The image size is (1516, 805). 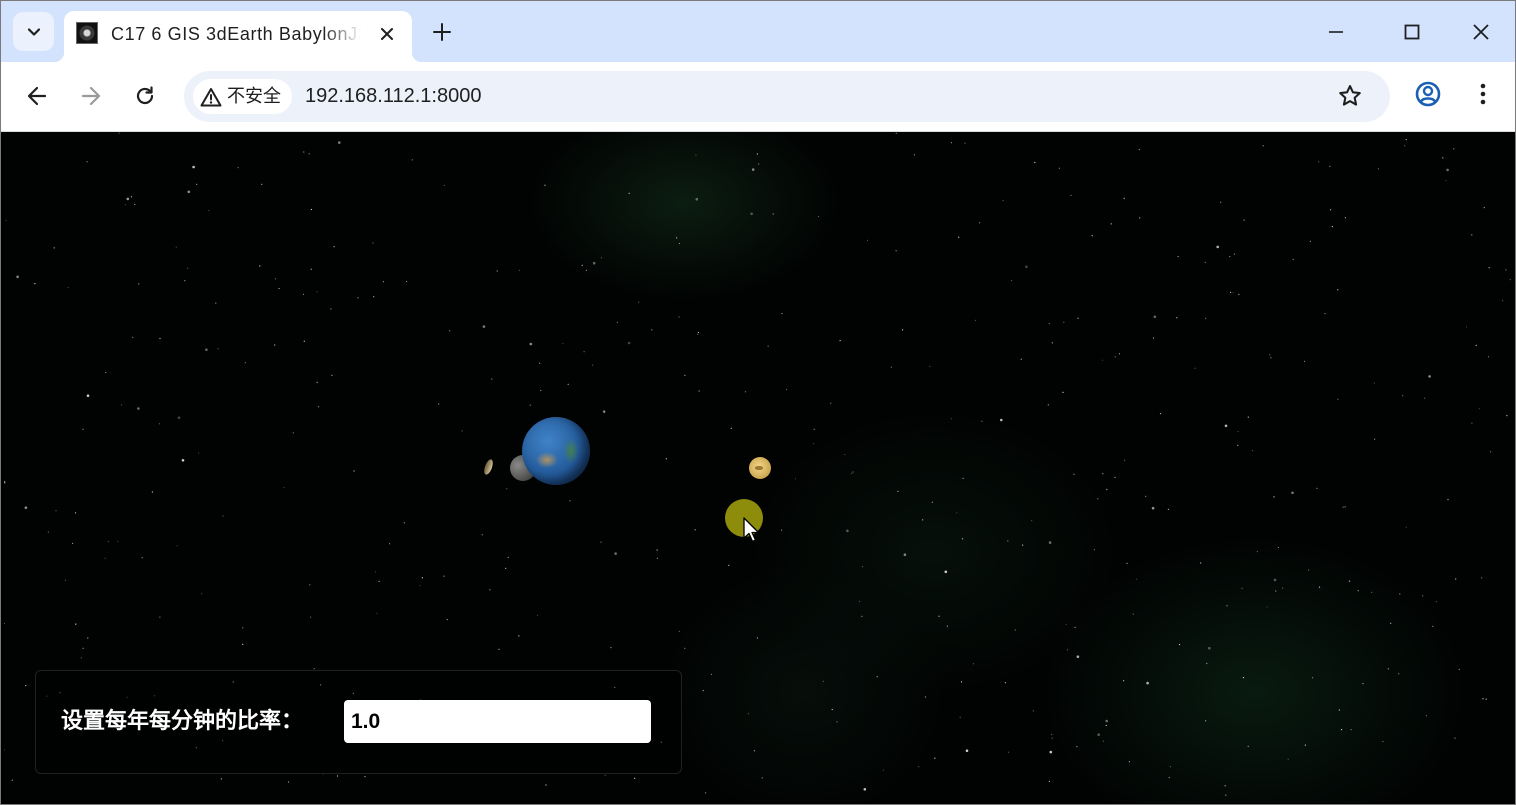 I want to click on url-text: 192.168.112.1:8000, so click(x=393, y=96).